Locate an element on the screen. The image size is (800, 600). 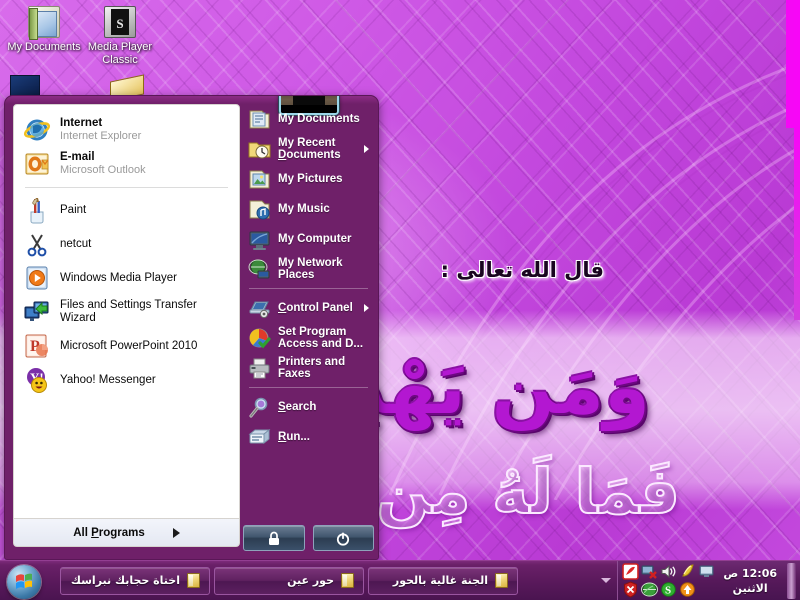
start-button is located at coordinates (24, 581).